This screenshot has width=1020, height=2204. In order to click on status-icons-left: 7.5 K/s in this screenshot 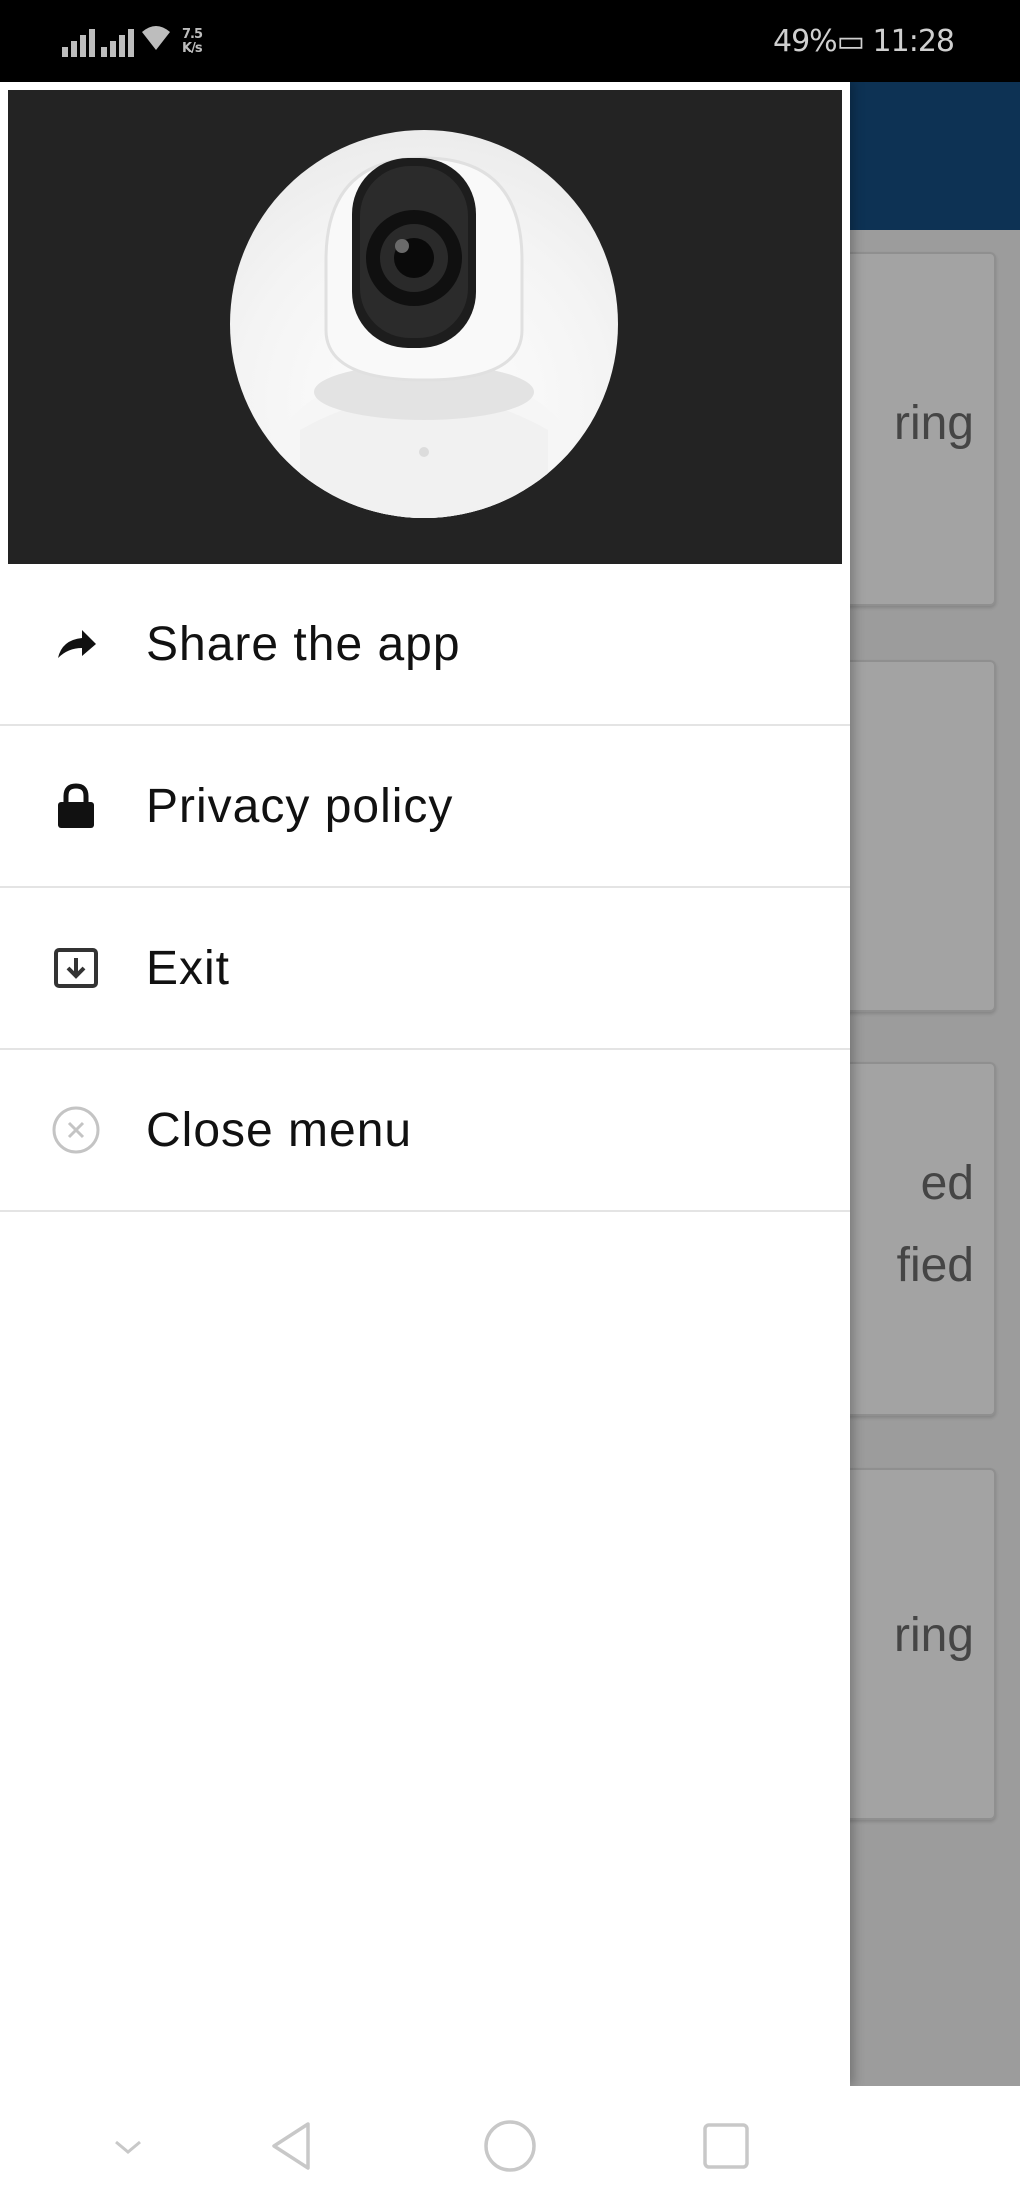, I will do `click(132, 42)`.